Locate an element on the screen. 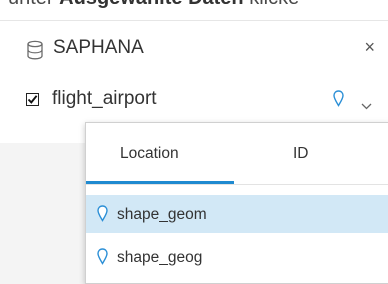 Image resolution: width=388 pixels, height=284 pixels. cropped-instruction-text: unter Ausgewählte Daten klicke is located at coordinates (194, 10).